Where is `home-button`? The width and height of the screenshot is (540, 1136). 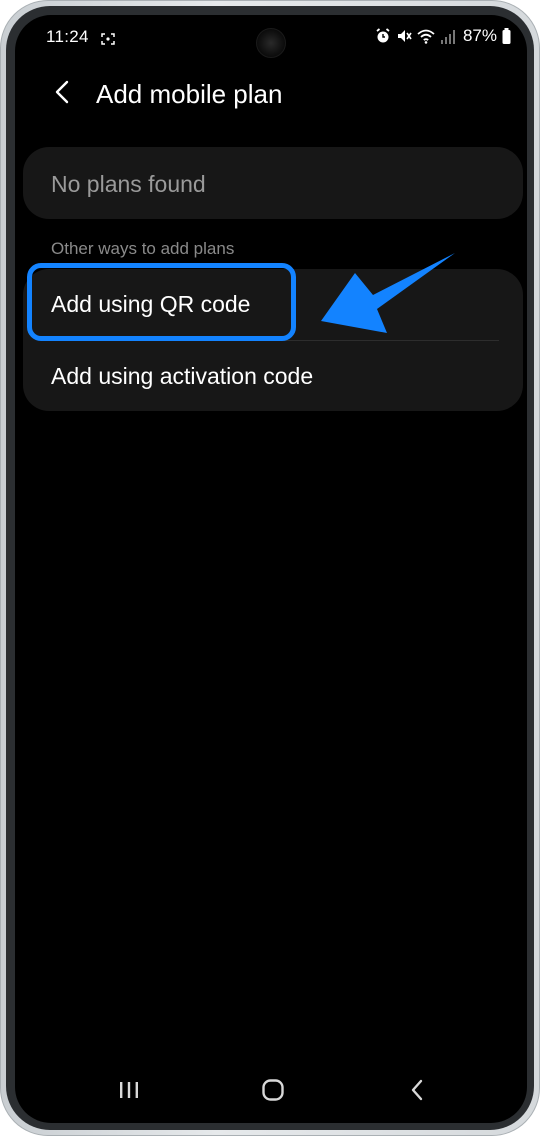
home-button is located at coordinates (273, 1092).